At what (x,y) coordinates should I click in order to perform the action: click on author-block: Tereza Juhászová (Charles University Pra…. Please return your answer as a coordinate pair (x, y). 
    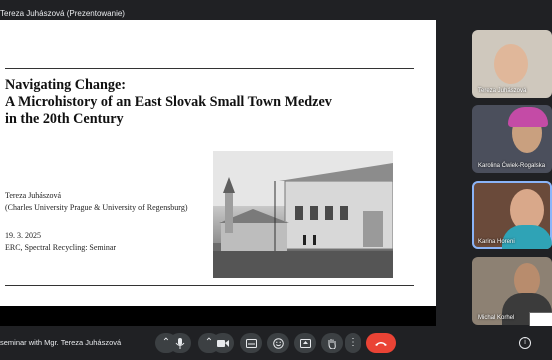
    Looking at the image, I should click on (96, 202).